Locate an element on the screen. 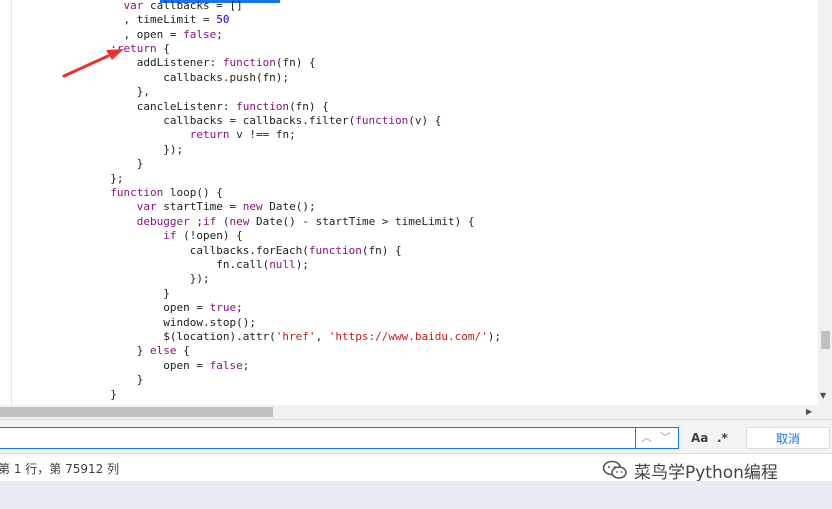 The image size is (832, 509). vertical-scroll-thumb is located at coordinates (825, 340).